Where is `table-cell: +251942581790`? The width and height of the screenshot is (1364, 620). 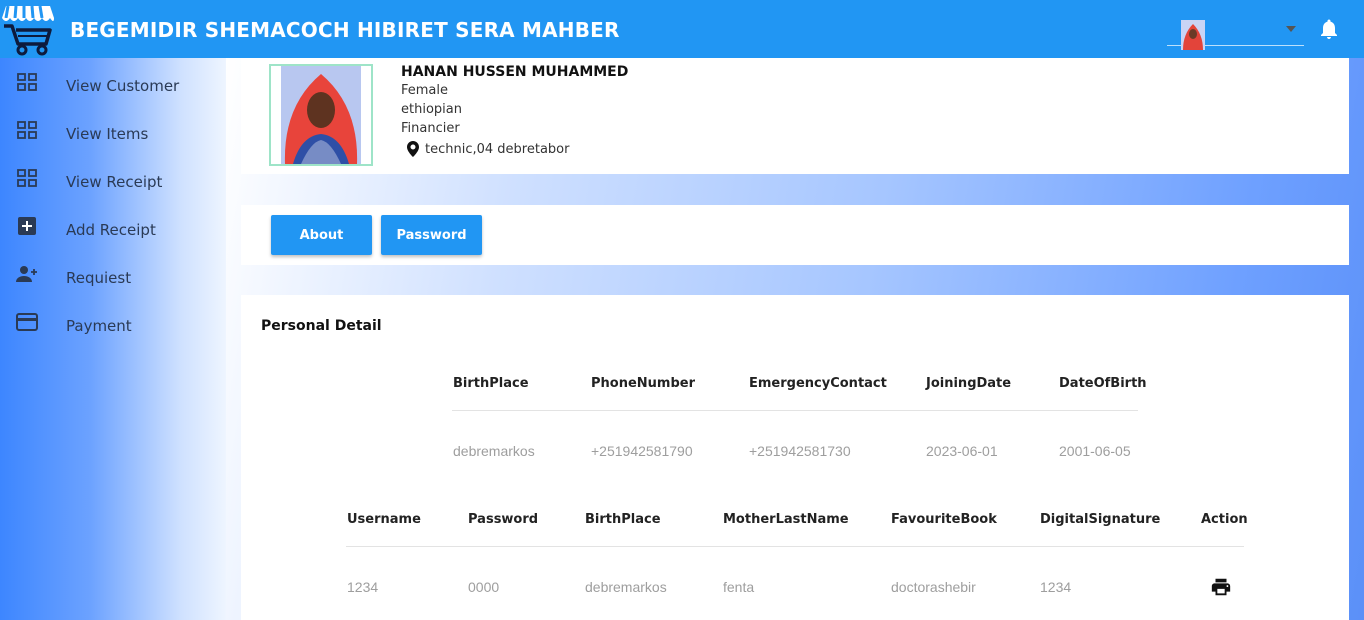
table-cell: +251942581790 is located at coordinates (642, 451).